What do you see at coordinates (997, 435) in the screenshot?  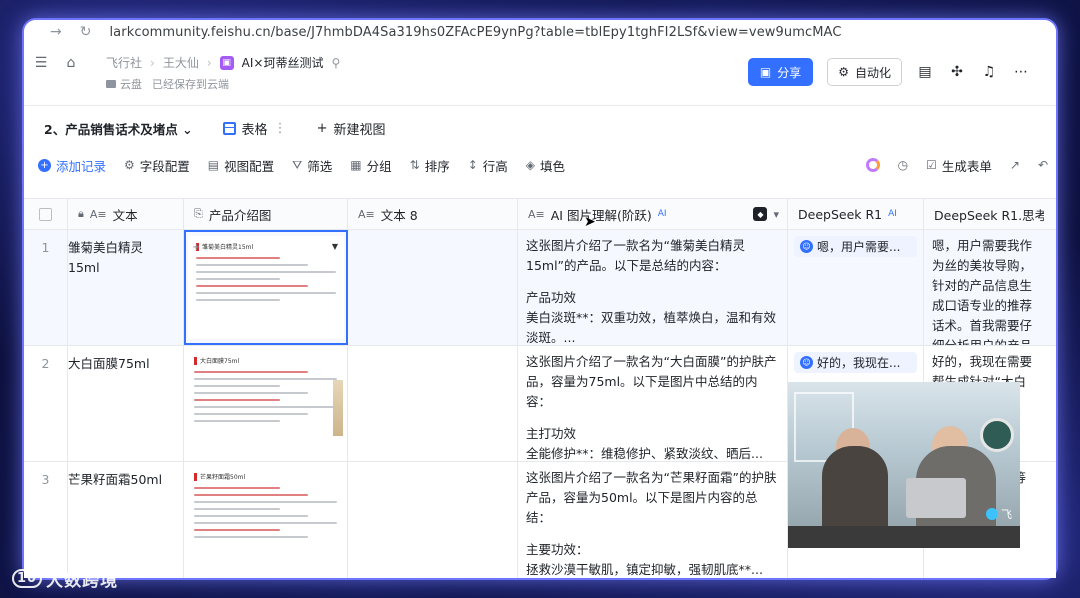 I see `wall-clock` at bounding box center [997, 435].